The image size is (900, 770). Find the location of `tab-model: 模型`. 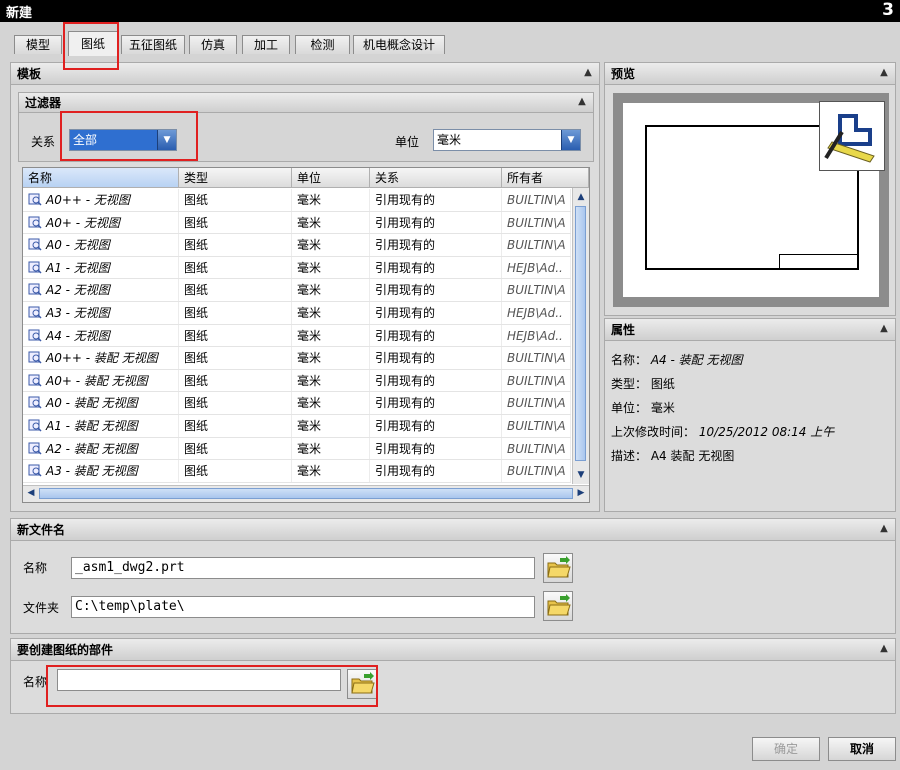

tab-model: 模型 is located at coordinates (38, 44).